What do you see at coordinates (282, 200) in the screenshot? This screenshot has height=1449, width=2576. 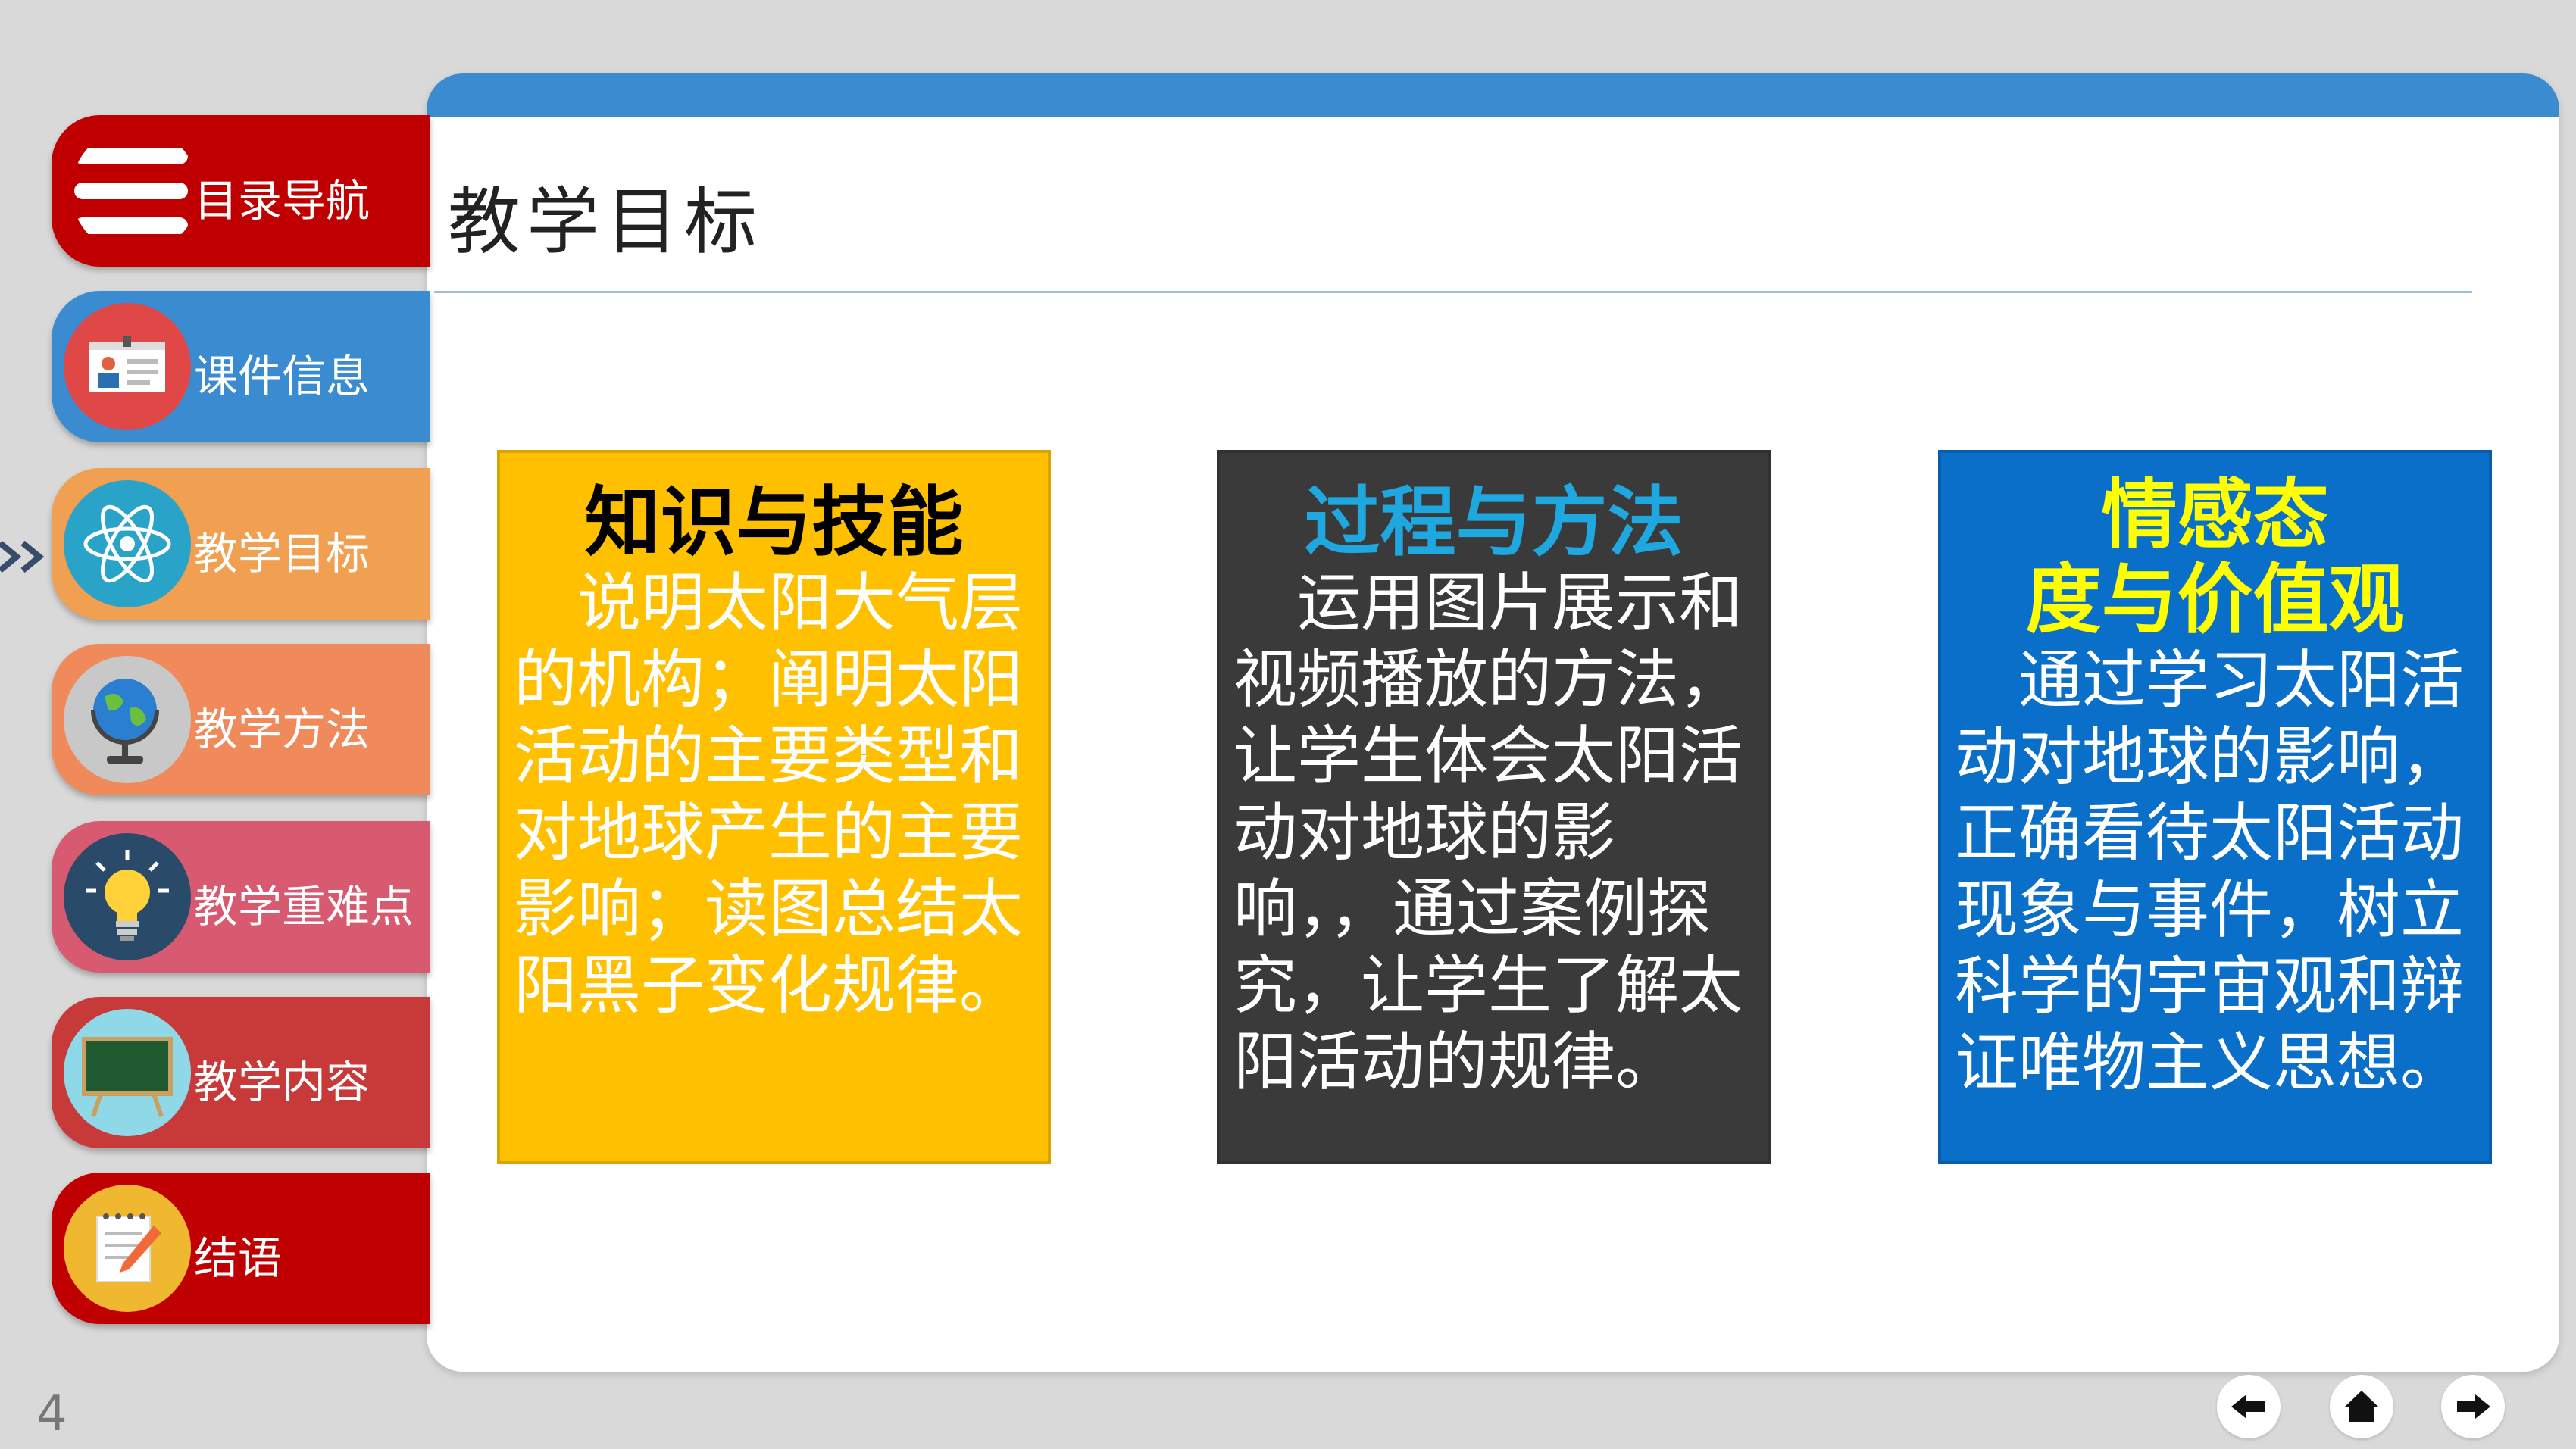 I see `sidebar-item-label: 目录导航` at bounding box center [282, 200].